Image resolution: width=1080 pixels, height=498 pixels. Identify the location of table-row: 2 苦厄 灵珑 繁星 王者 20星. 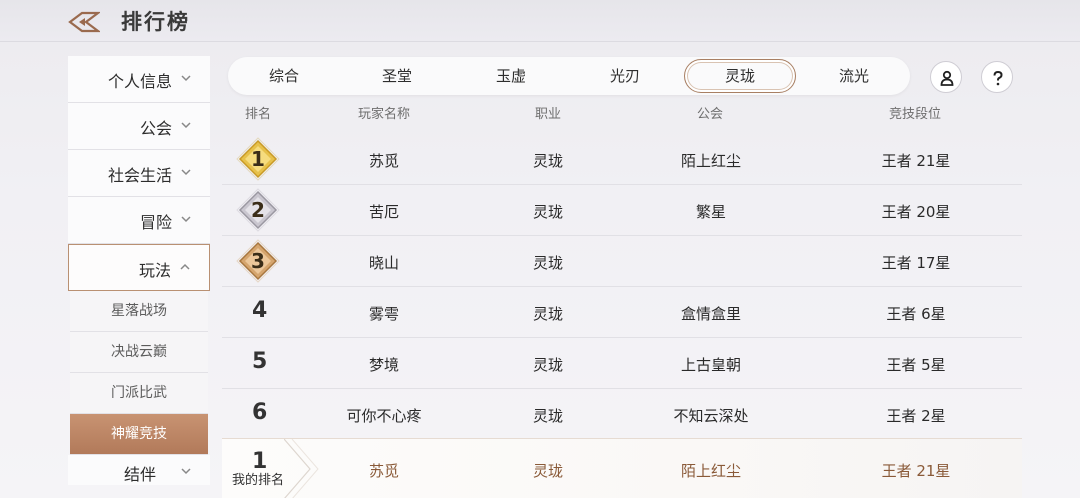
(622, 210).